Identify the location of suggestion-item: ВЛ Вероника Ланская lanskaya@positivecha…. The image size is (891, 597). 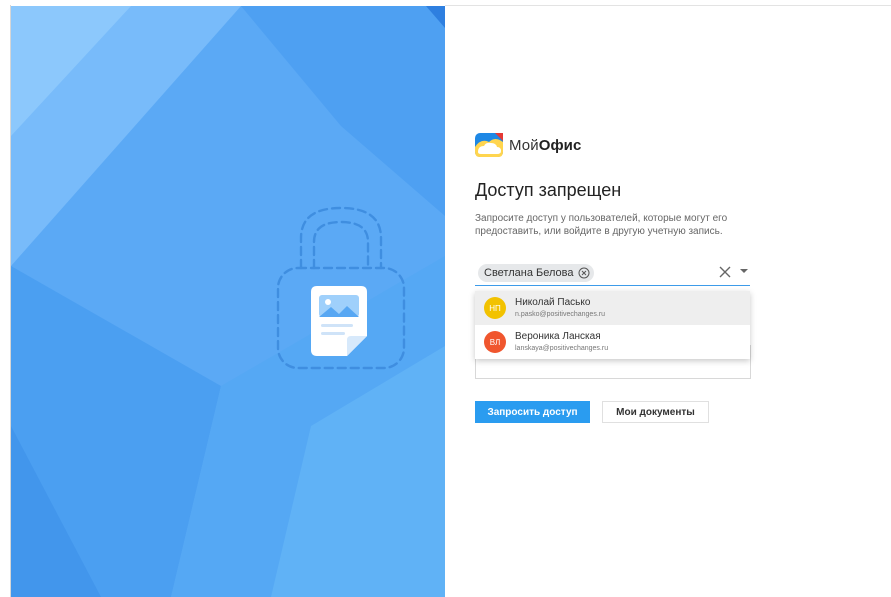
(612, 342).